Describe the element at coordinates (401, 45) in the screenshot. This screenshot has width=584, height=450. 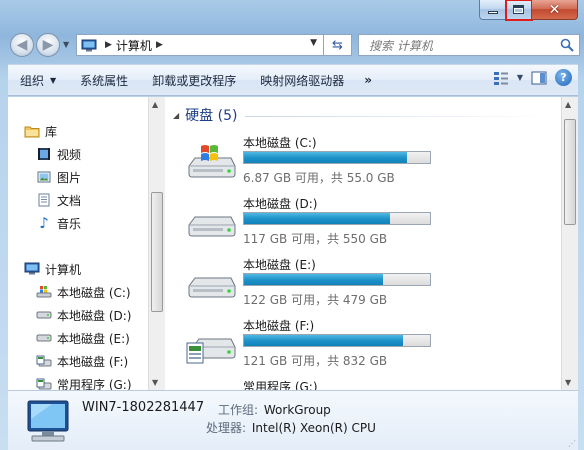
I see `search-input: 搜索 计算机` at that location.